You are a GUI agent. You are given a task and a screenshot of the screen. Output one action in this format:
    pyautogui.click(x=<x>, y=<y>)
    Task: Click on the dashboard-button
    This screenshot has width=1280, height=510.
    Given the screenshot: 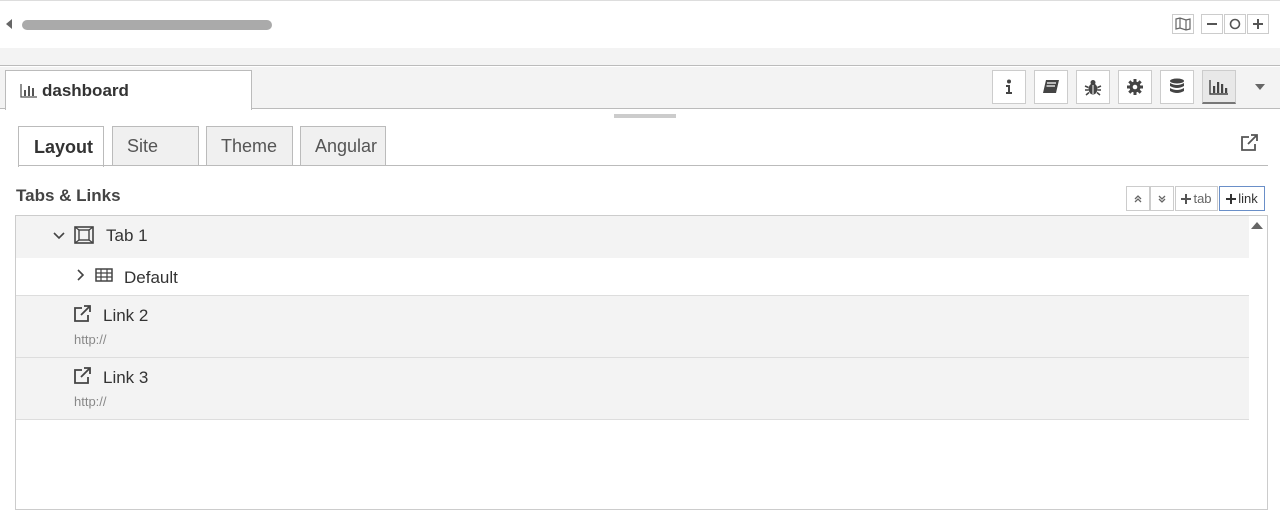 What is the action you would take?
    pyautogui.click(x=1219, y=87)
    